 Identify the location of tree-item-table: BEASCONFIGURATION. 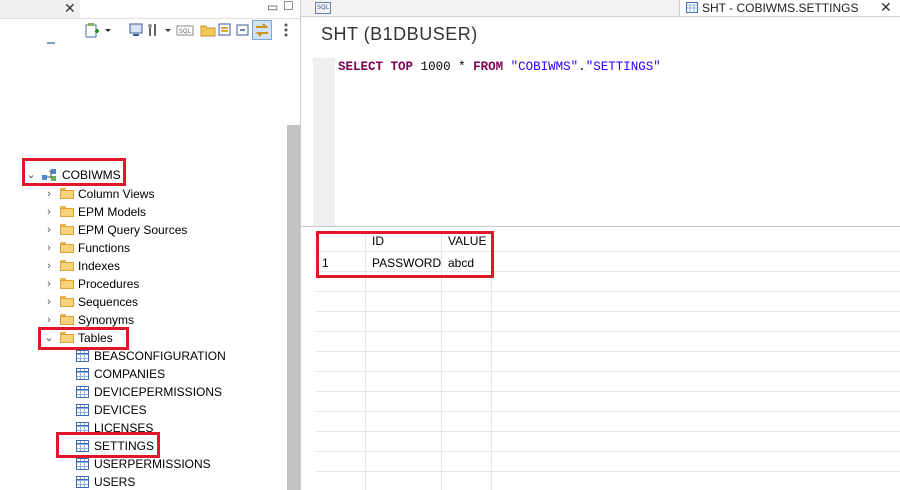
(176, 356).